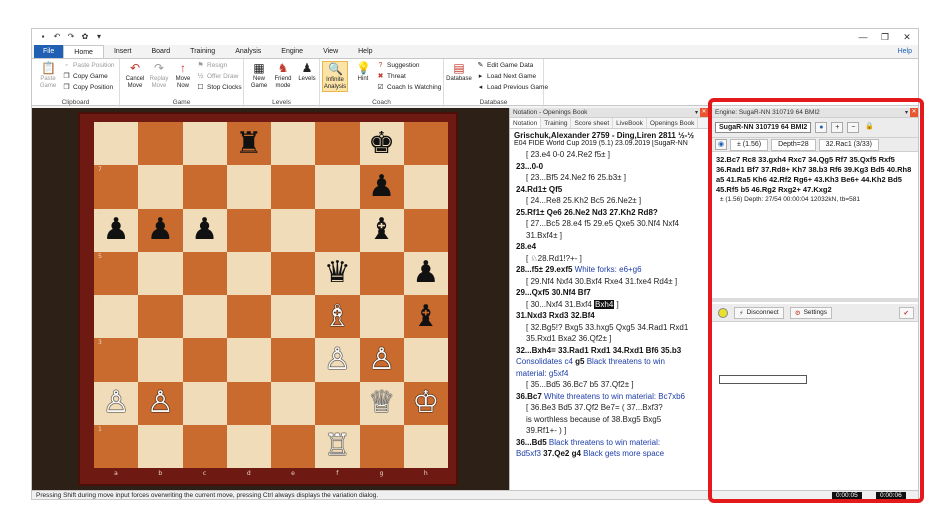  I want to click on square-h5: ♟, so click(425, 273).